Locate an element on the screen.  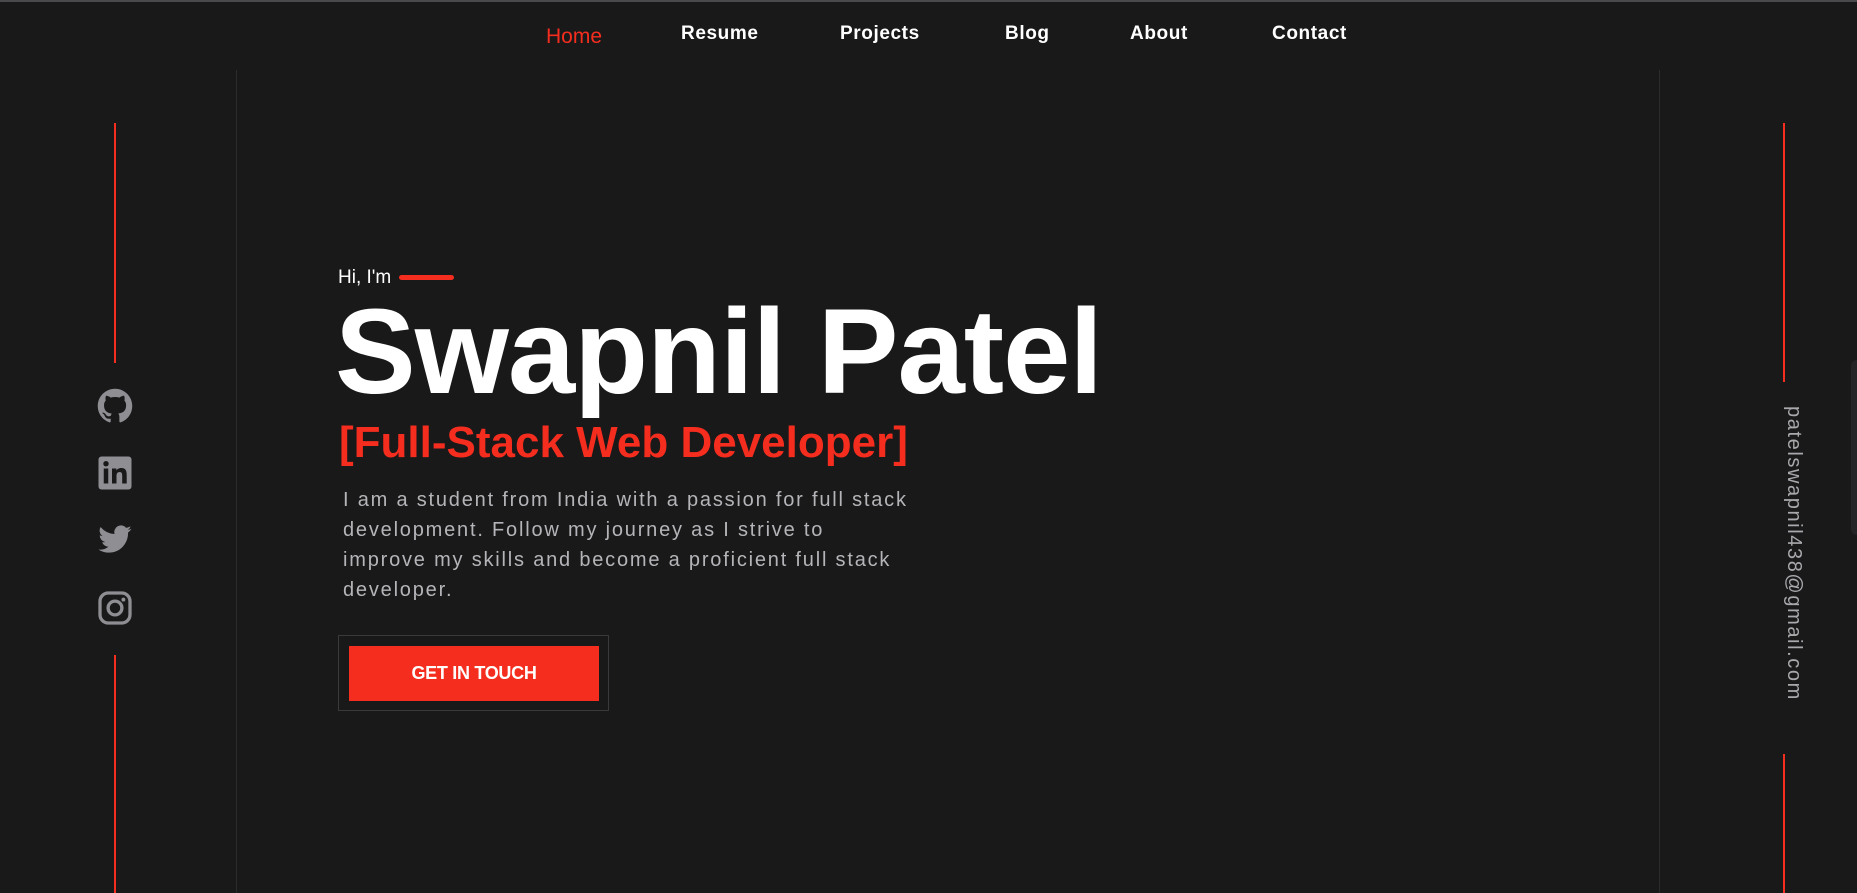
twitter-link is located at coordinates (115, 540).